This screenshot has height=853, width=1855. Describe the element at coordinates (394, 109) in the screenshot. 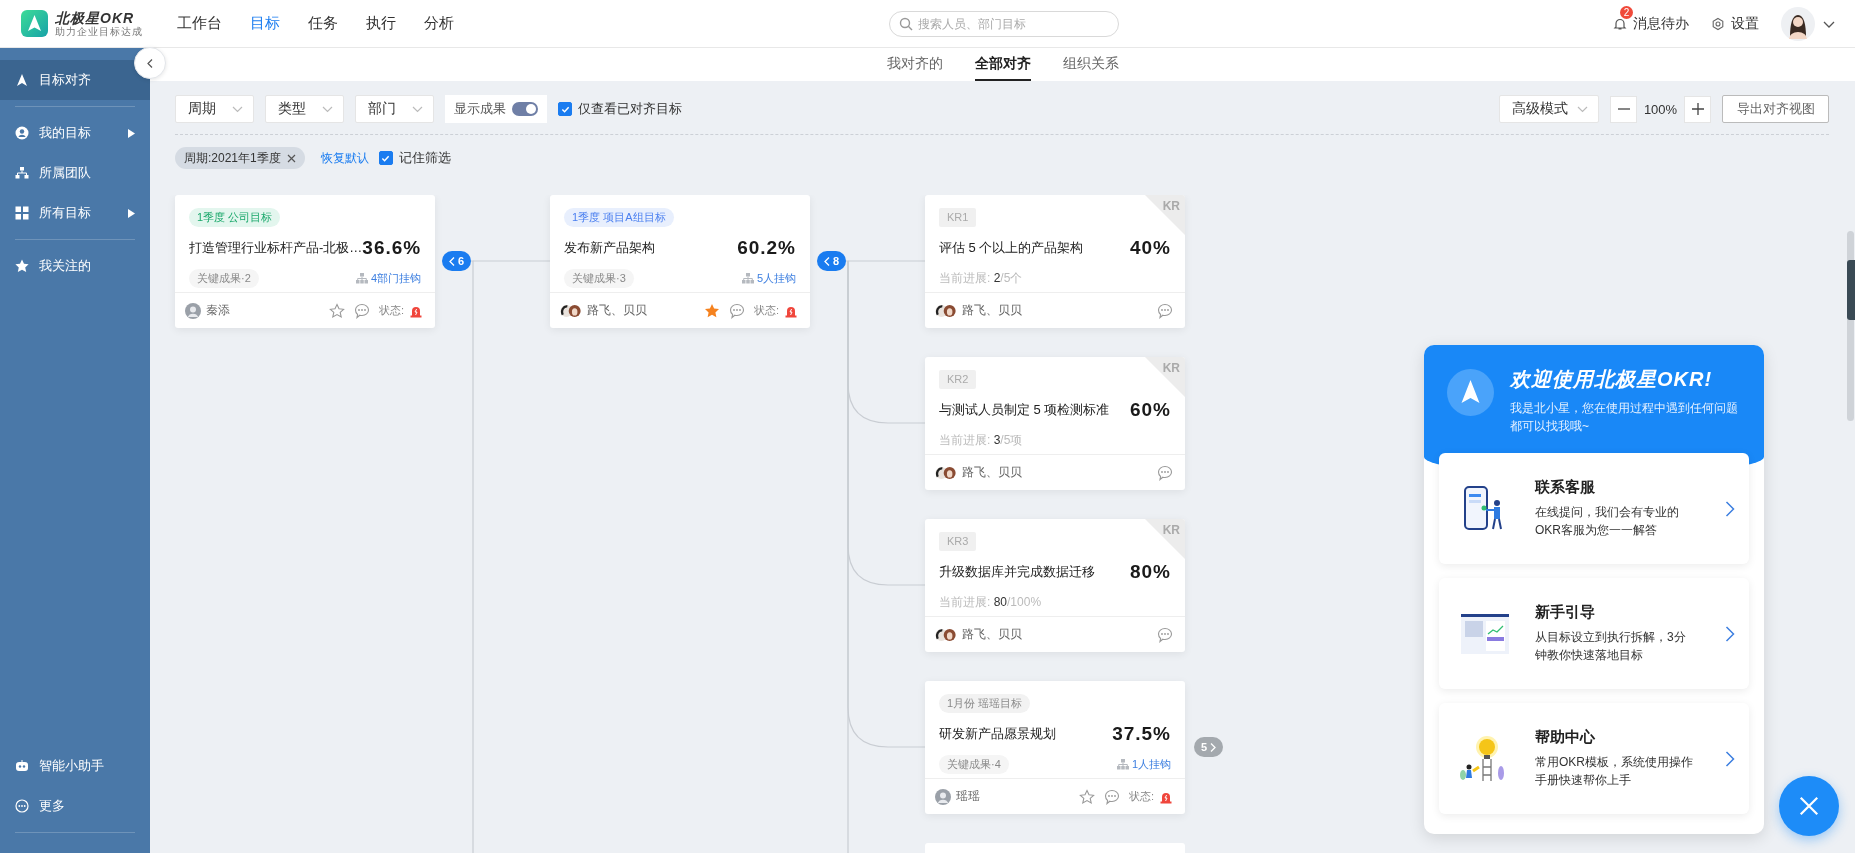

I see `filter-dropdown: 部门` at that location.